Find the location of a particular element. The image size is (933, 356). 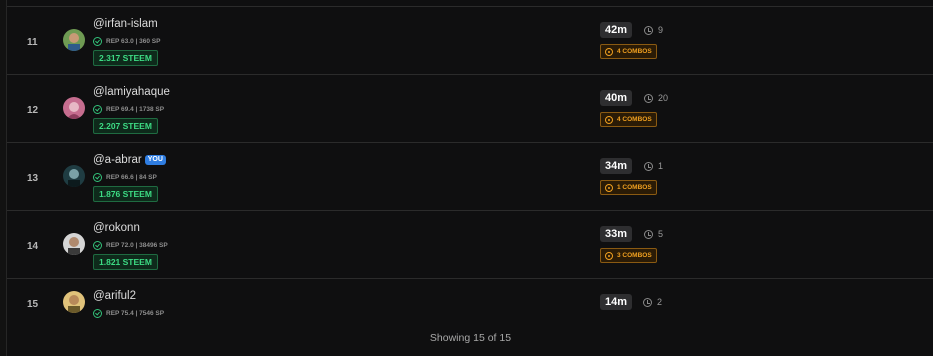

rank-number: 11 is located at coordinates (32, 42).